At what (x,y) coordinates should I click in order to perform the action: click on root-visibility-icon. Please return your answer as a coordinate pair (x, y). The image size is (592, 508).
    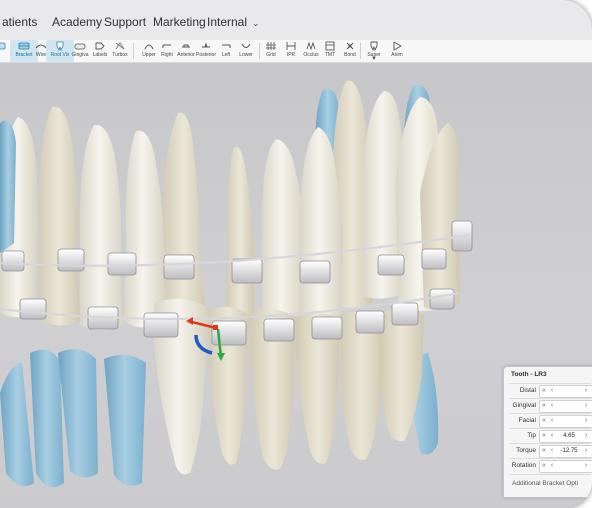
    Looking at the image, I should click on (60, 46).